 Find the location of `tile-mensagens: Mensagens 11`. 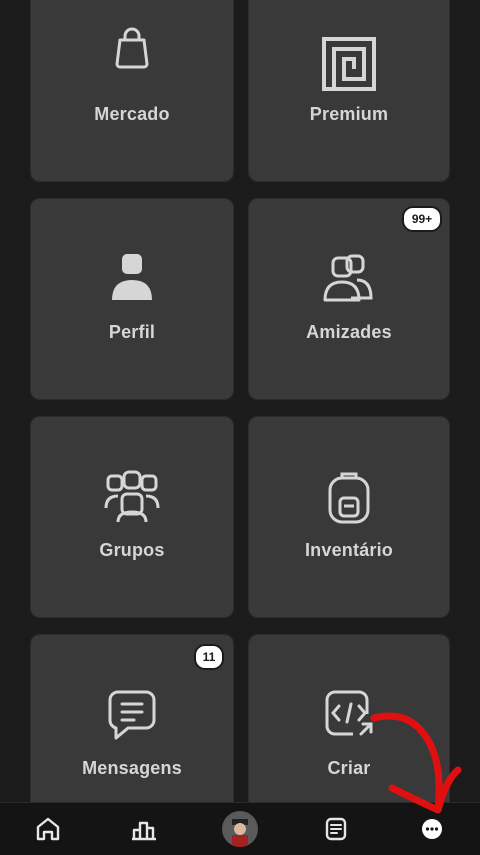

tile-mensagens: Mensagens 11 is located at coordinates (132, 724).